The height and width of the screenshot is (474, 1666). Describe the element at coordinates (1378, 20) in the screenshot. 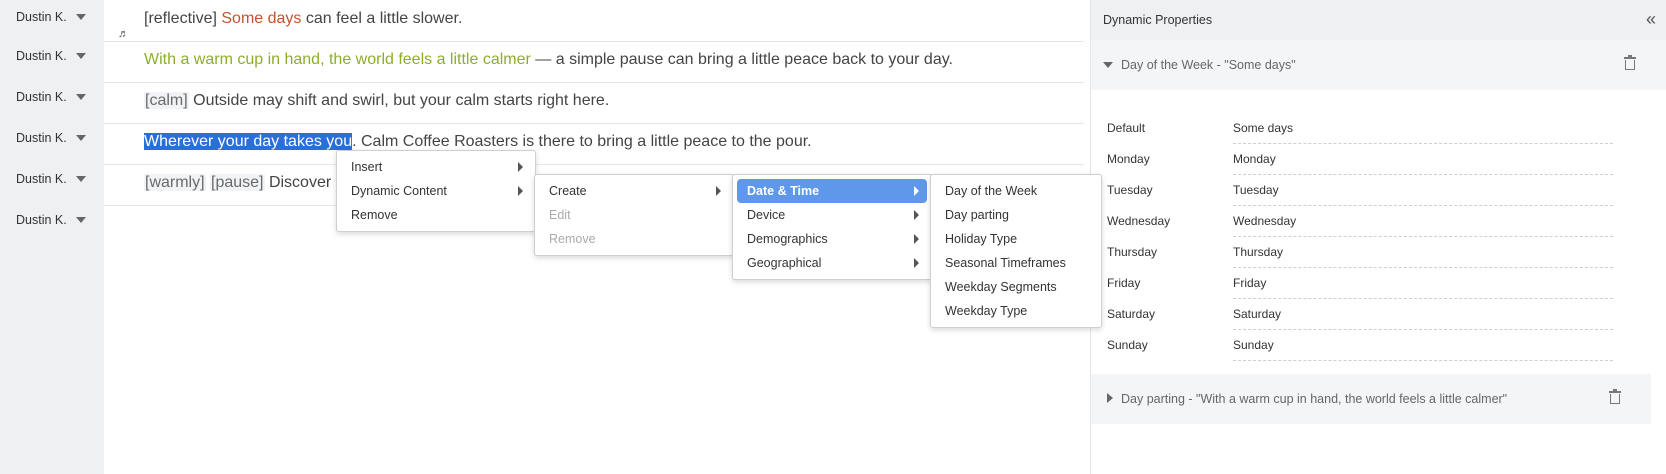

I see `panel-header: Dynamic Properties` at that location.